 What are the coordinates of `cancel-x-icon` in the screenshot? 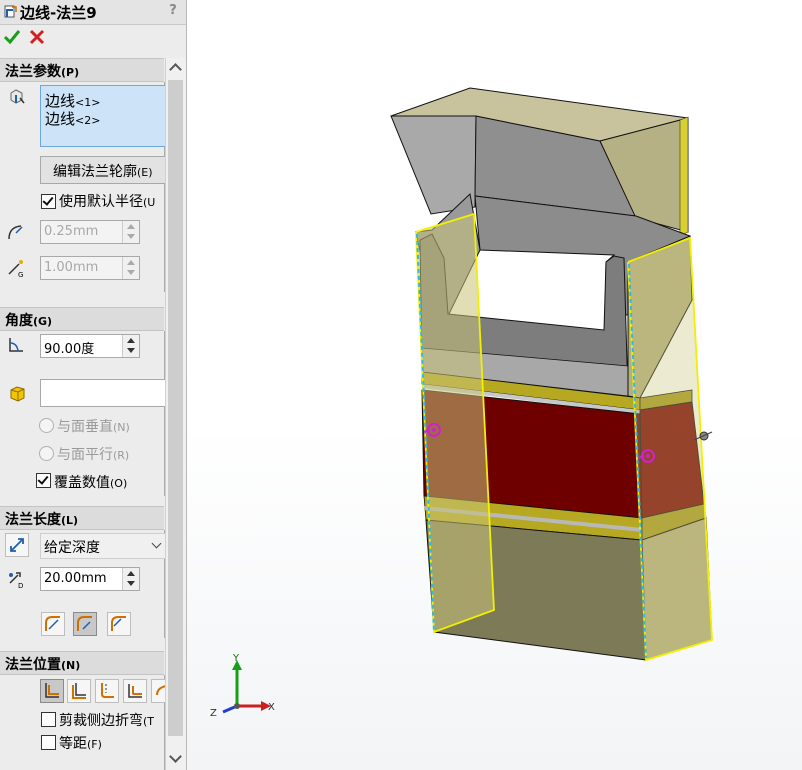 It's located at (37, 37).